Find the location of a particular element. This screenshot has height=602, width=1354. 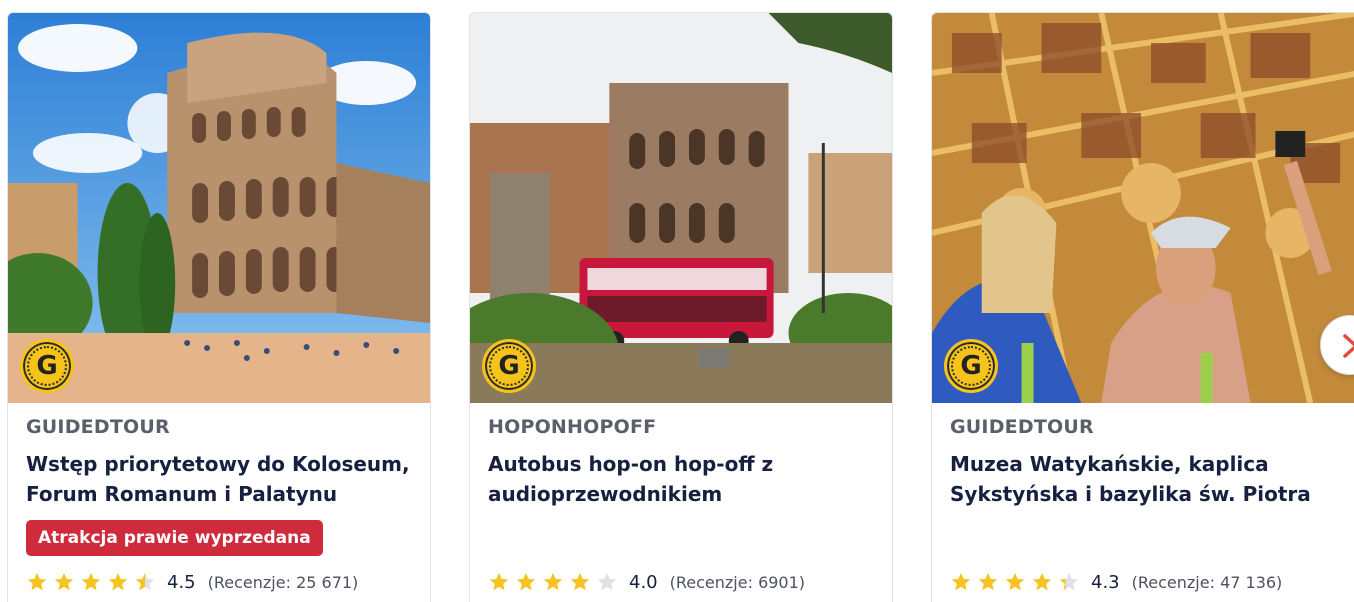

rating-row: 4.3 (Recenzje: 47 136) is located at coordinates (1116, 582).